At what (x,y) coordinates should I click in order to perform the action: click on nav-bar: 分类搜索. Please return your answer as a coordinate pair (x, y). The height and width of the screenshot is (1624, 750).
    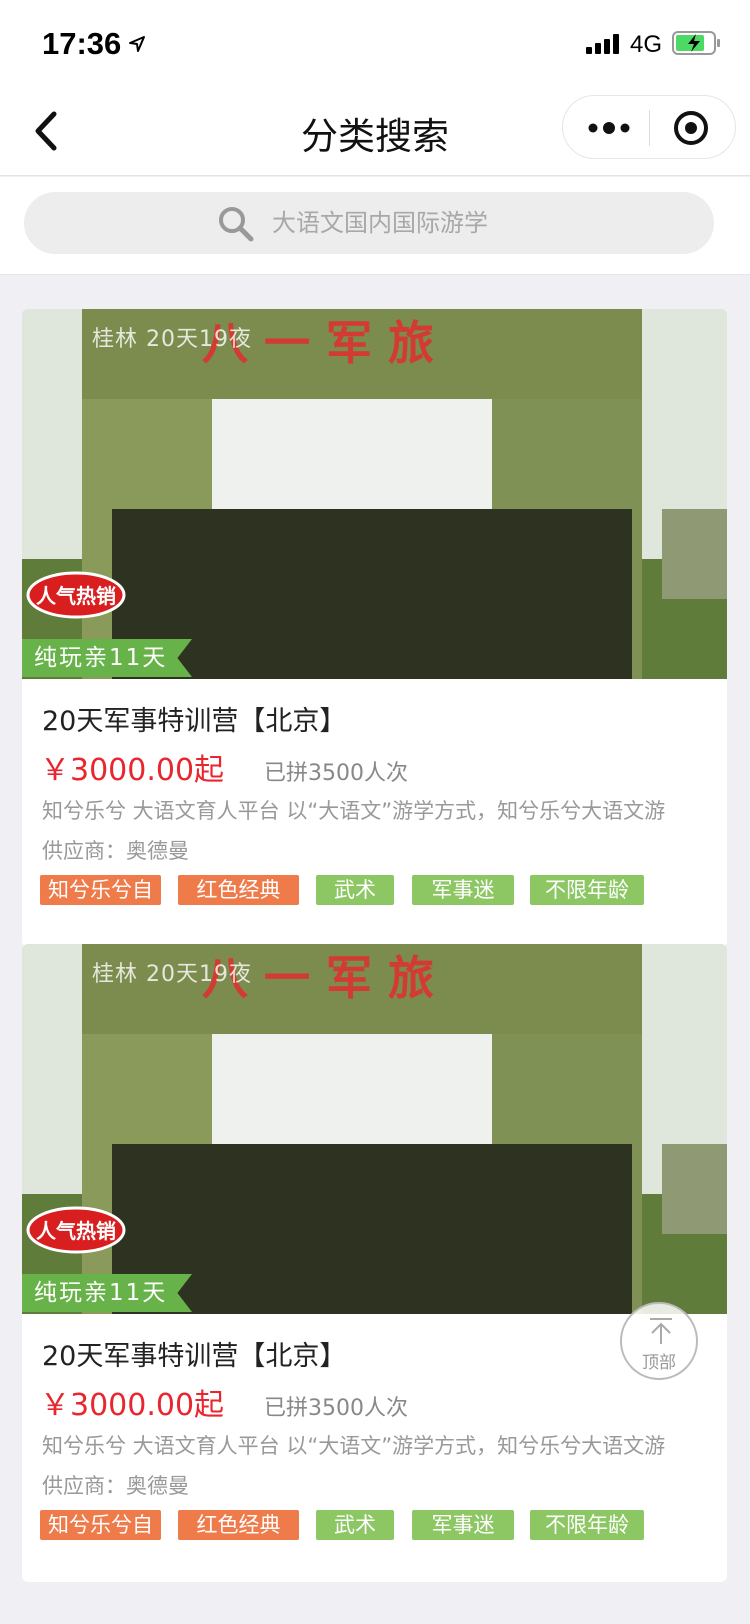
    Looking at the image, I should click on (375, 132).